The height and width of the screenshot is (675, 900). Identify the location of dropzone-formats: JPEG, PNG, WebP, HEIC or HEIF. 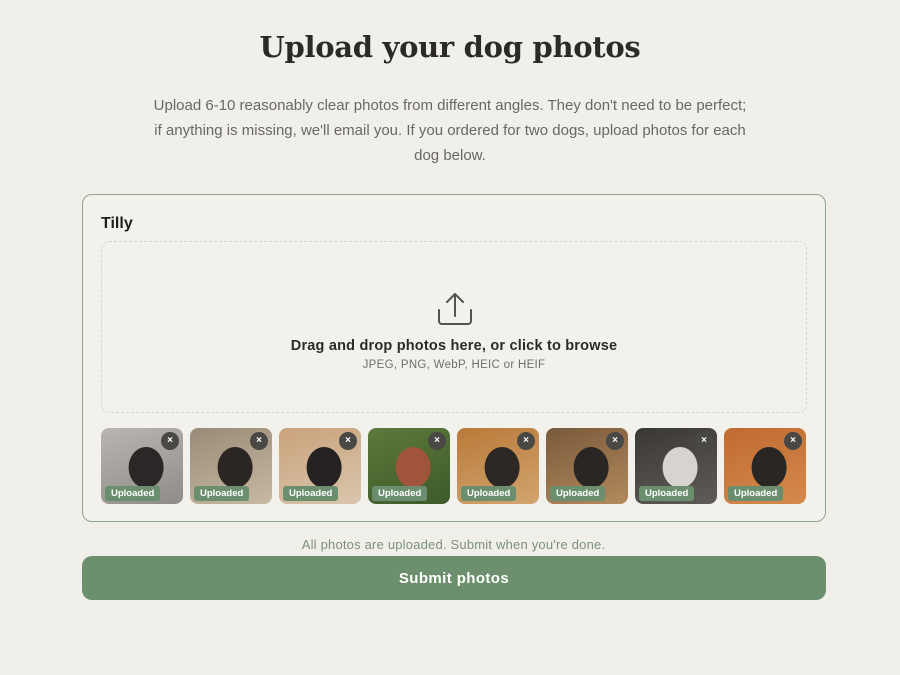
(454, 365).